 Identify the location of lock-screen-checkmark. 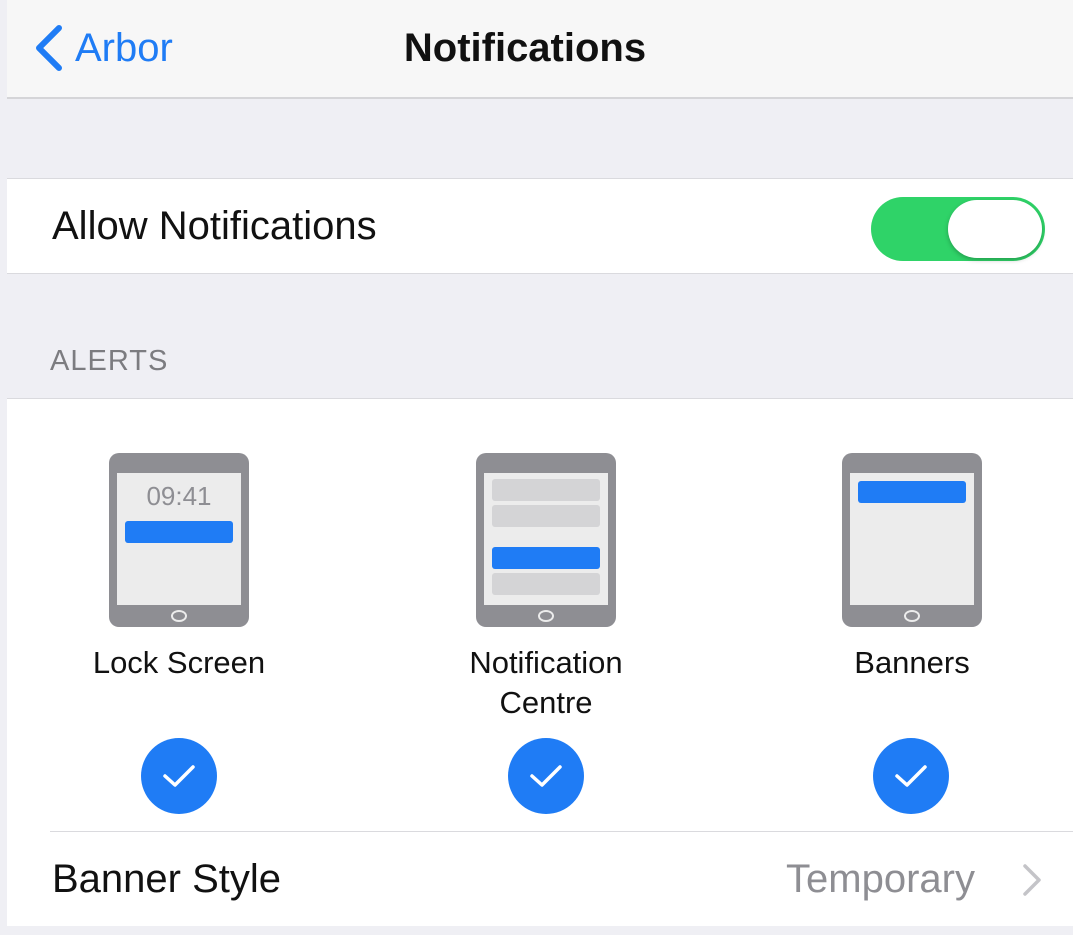
(179, 776).